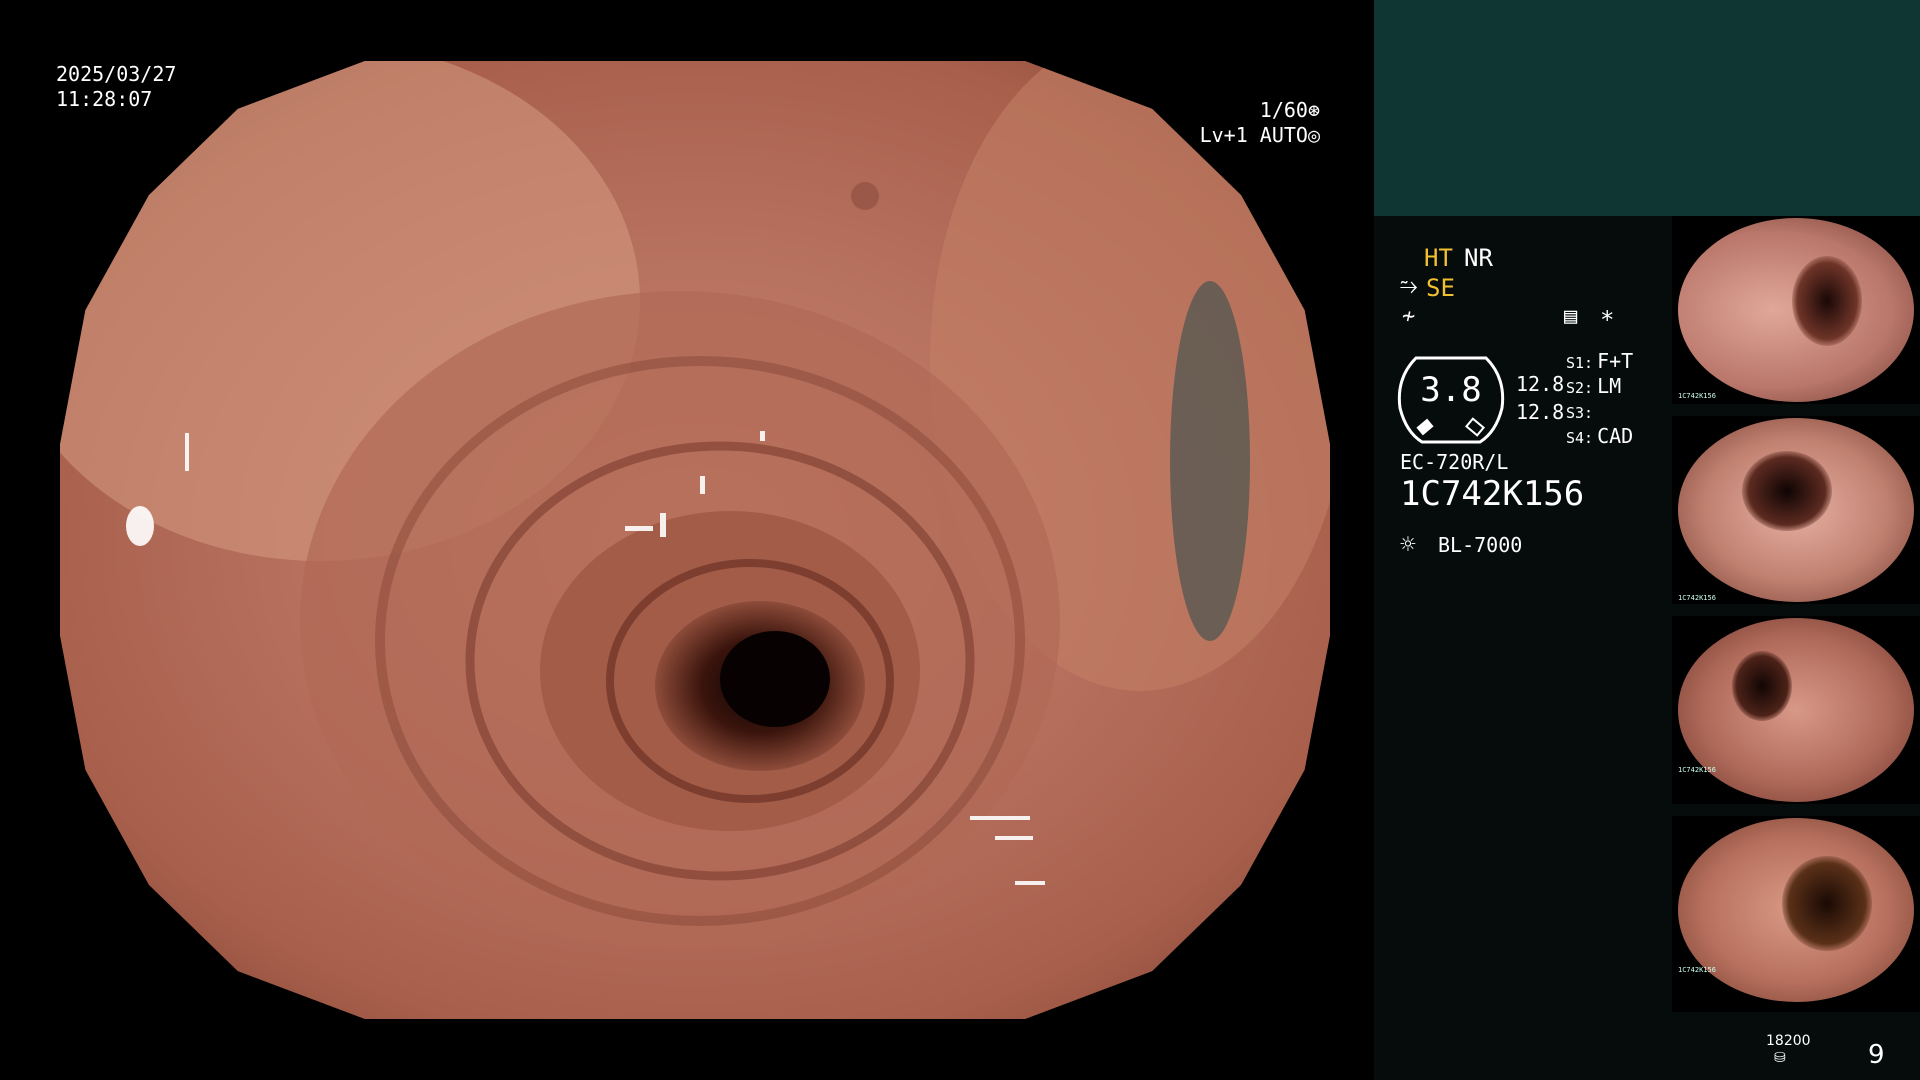 This screenshot has width=1920, height=1080. Describe the element at coordinates (1788, 1041) in the screenshot. I see `storage-count: 18200` at that location.